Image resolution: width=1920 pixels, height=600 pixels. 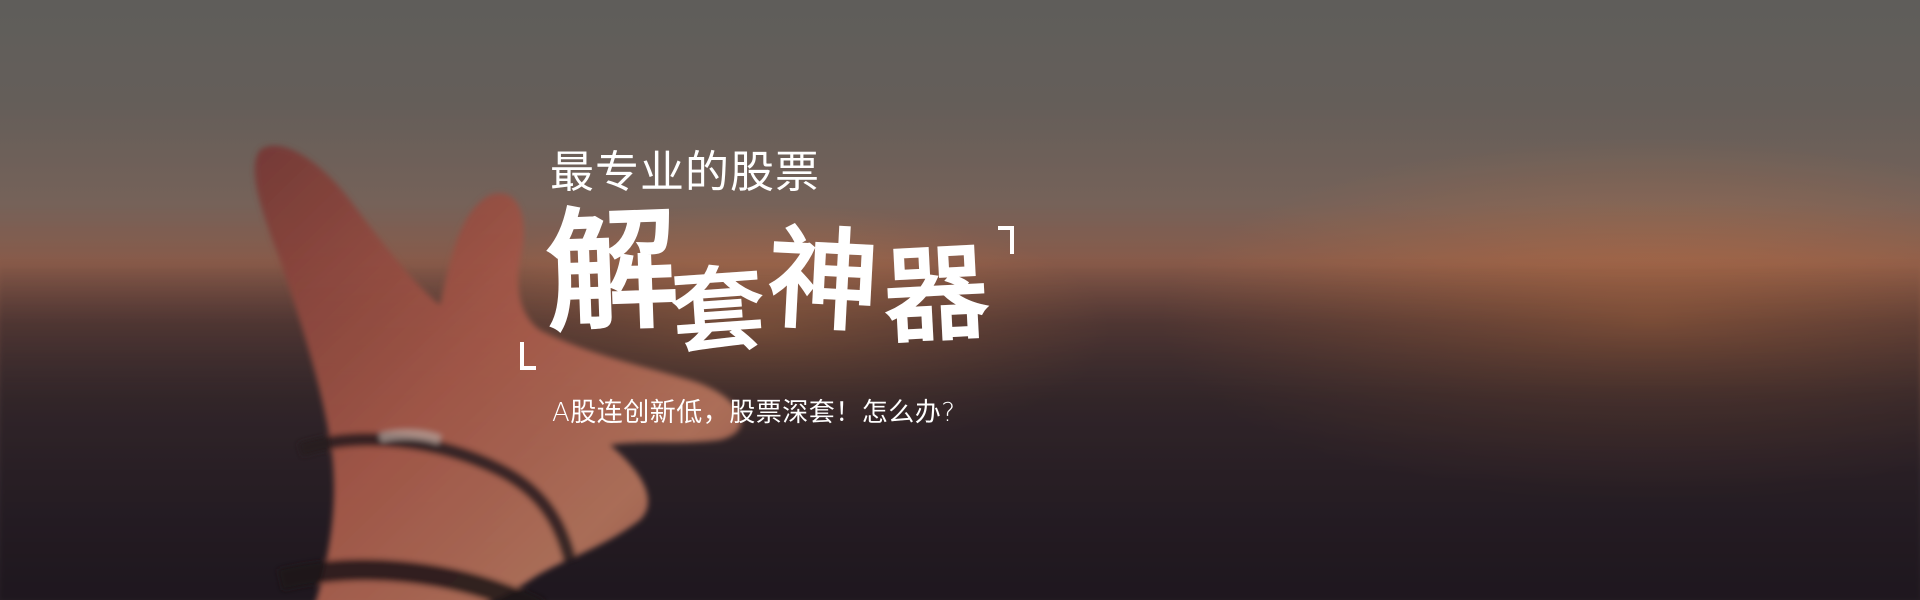 What do you see at coordinates (528, 356) in the screenshot?
I see `corner-bracket-bottom-left-icon` at bounding box center [528, 356].